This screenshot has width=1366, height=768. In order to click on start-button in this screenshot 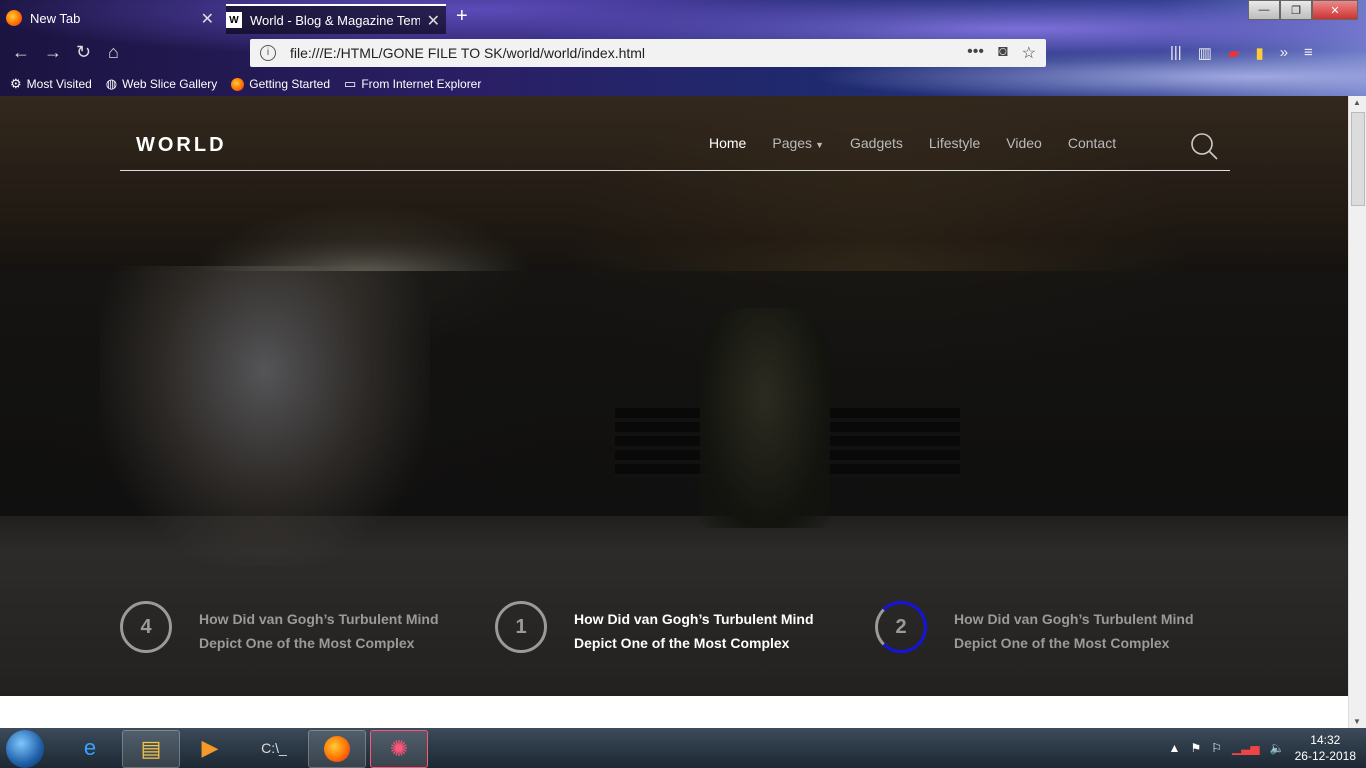, I will do `click(25, 749)`.